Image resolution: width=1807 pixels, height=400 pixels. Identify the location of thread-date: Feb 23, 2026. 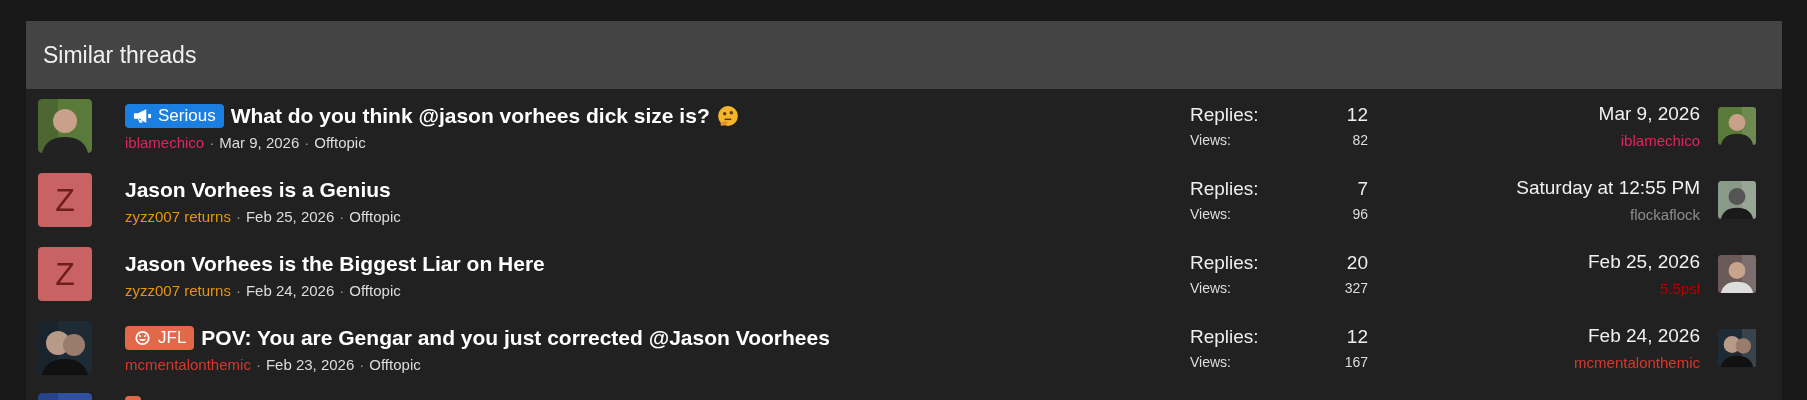
(310, 364).